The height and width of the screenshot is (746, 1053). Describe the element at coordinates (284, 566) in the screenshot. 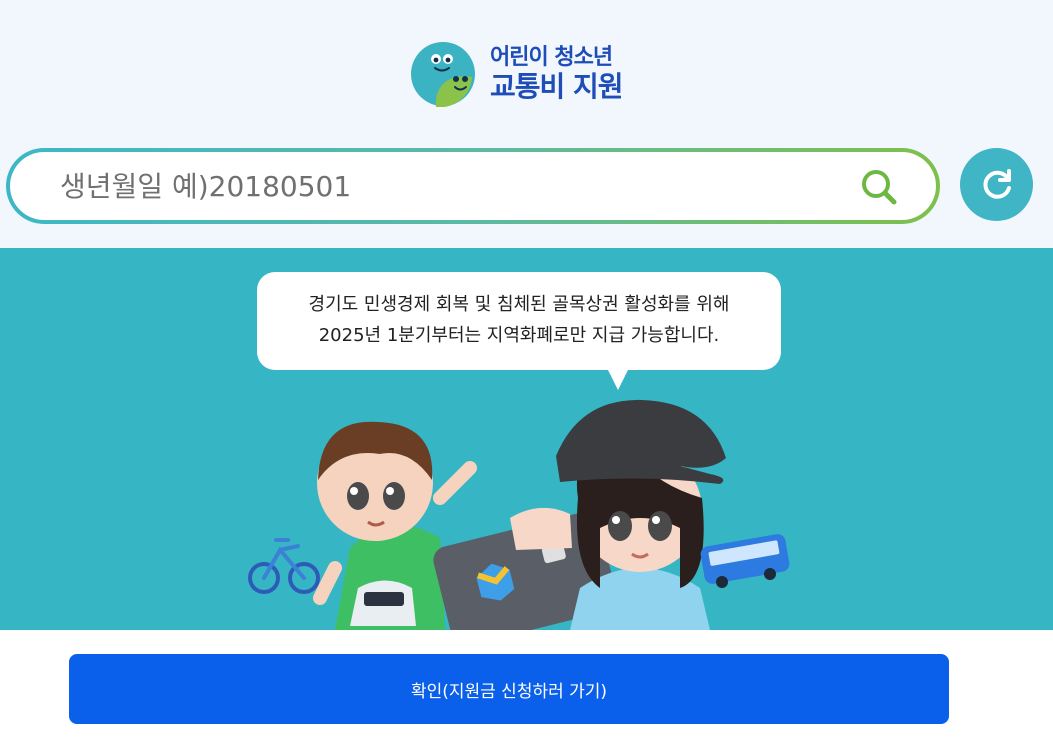

I see `bicycle-icon` at that location.